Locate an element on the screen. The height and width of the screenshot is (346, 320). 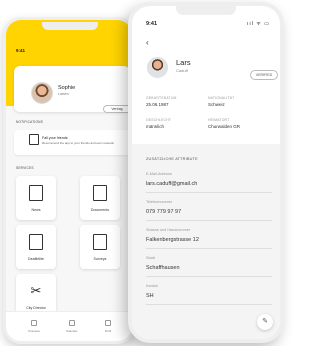
service-tile-surveys: Surveys is located at coordinates (100, 247).